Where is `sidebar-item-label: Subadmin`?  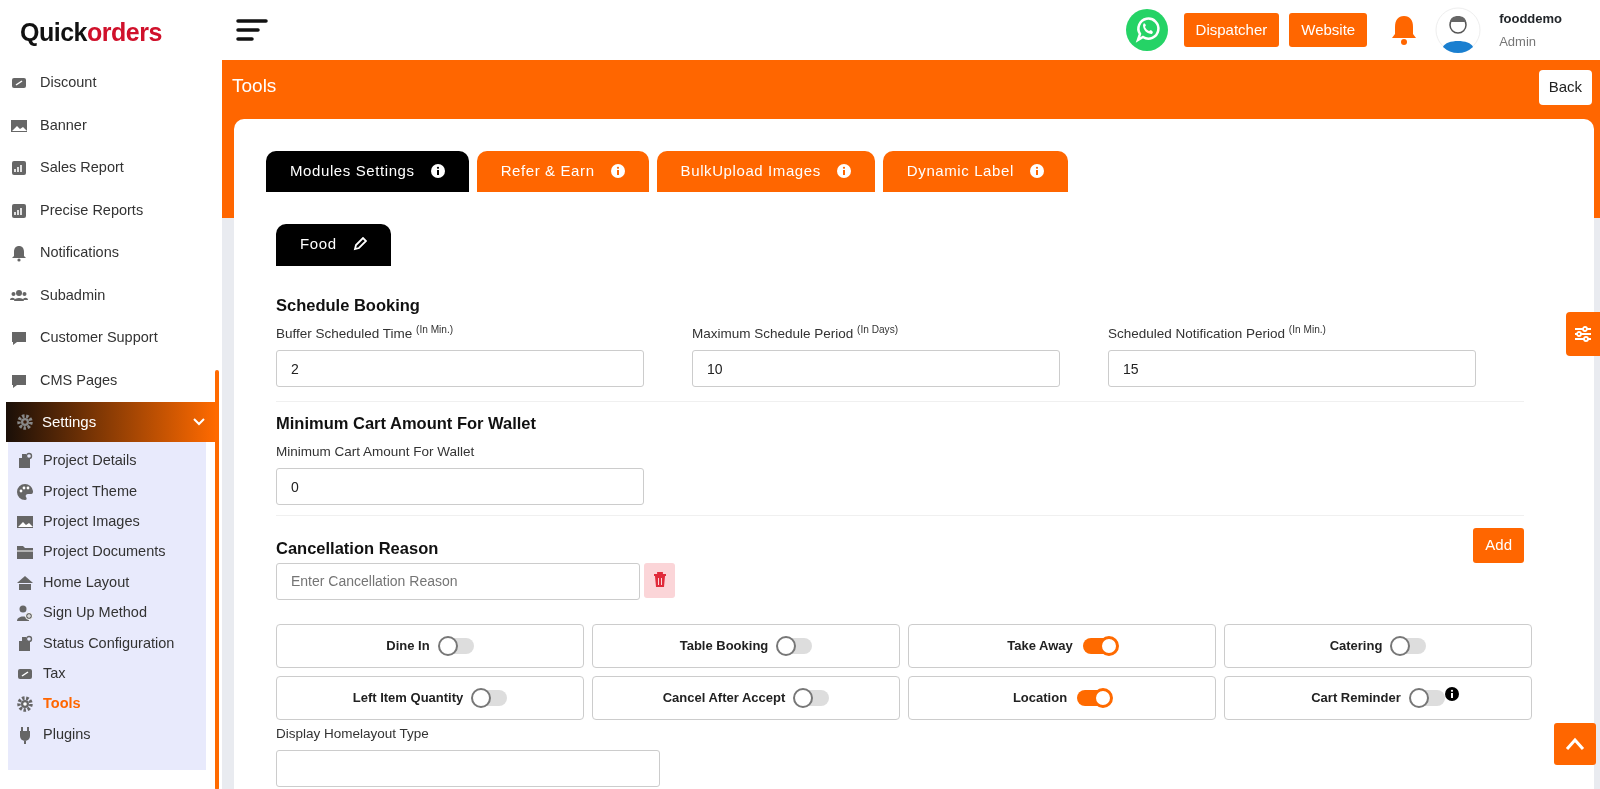
sidebar-item-label: Subadmin is located at coordinates (73, 295).